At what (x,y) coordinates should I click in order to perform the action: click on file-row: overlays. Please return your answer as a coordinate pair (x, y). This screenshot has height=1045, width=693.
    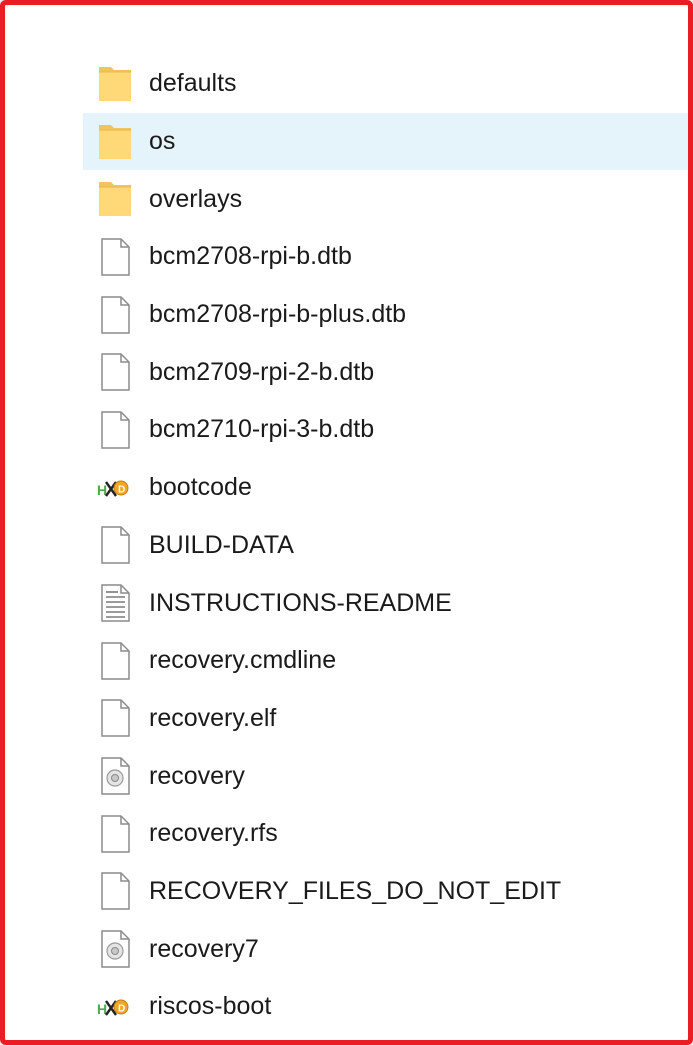
    Looking at the image, I should click on (385, 199).